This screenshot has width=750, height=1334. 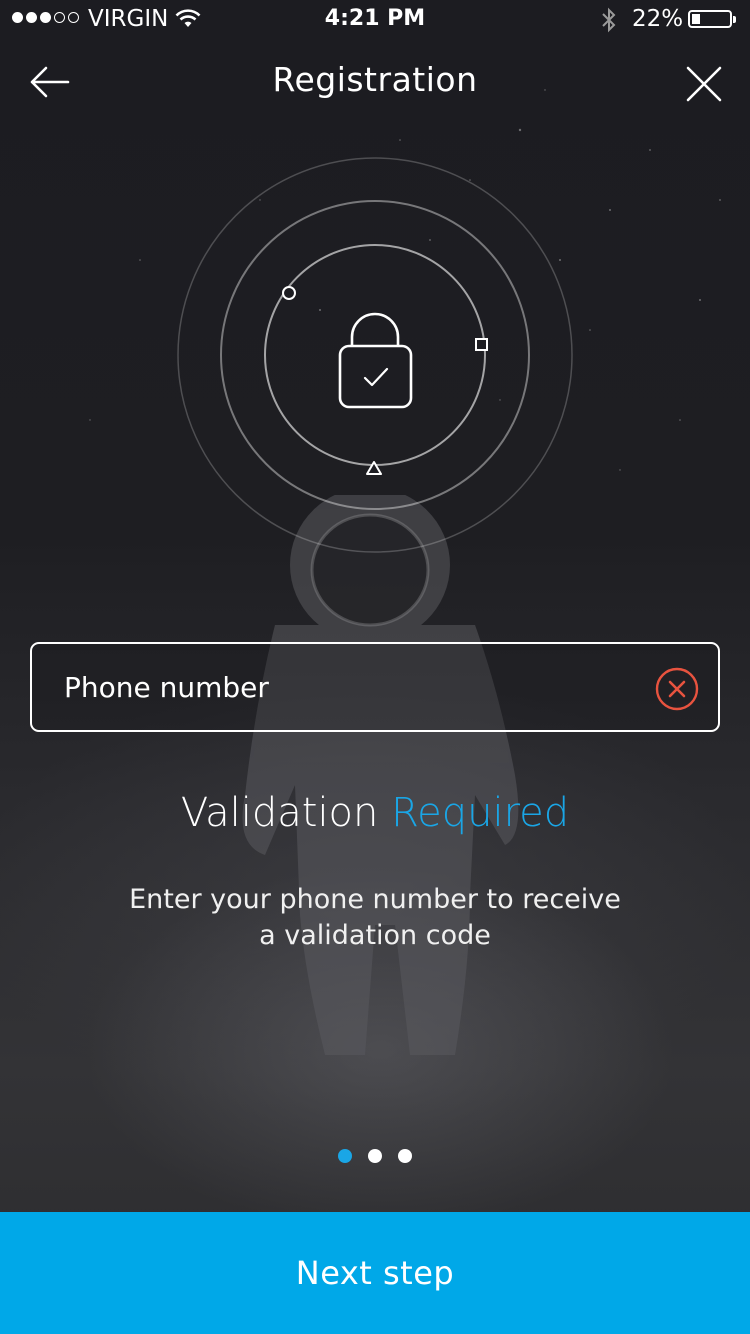 What do you see at coordinates (375, 899) in the screenshot?
I see `helper-text-line-1: Enter your phone number to receive` at bounding box center [375, 899].